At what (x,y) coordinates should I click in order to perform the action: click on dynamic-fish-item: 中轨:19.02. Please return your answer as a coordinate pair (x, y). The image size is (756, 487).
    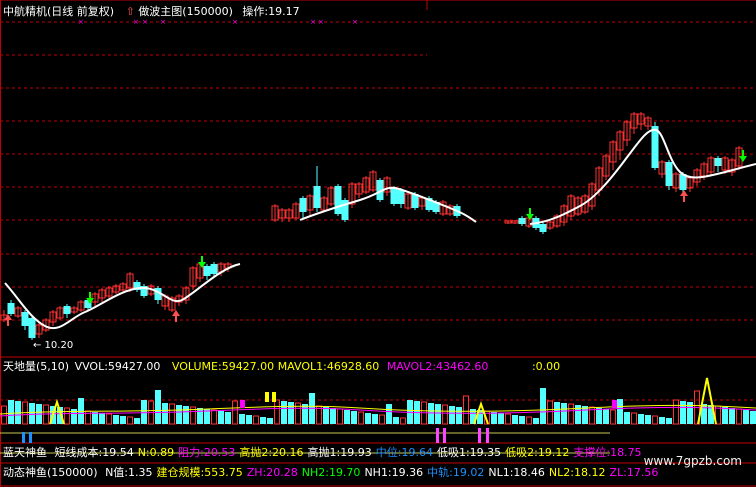
    Looking at the image, I should click on (456, 472).